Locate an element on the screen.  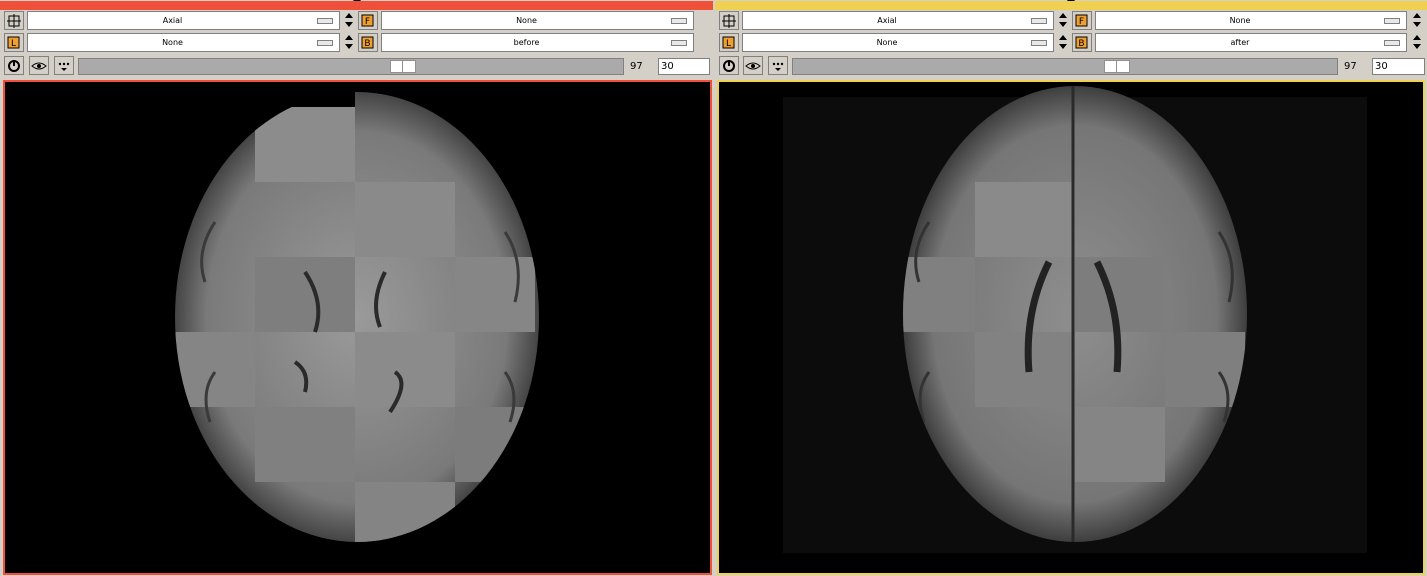
background-volume-select: before is located at coordinates (537, 42).